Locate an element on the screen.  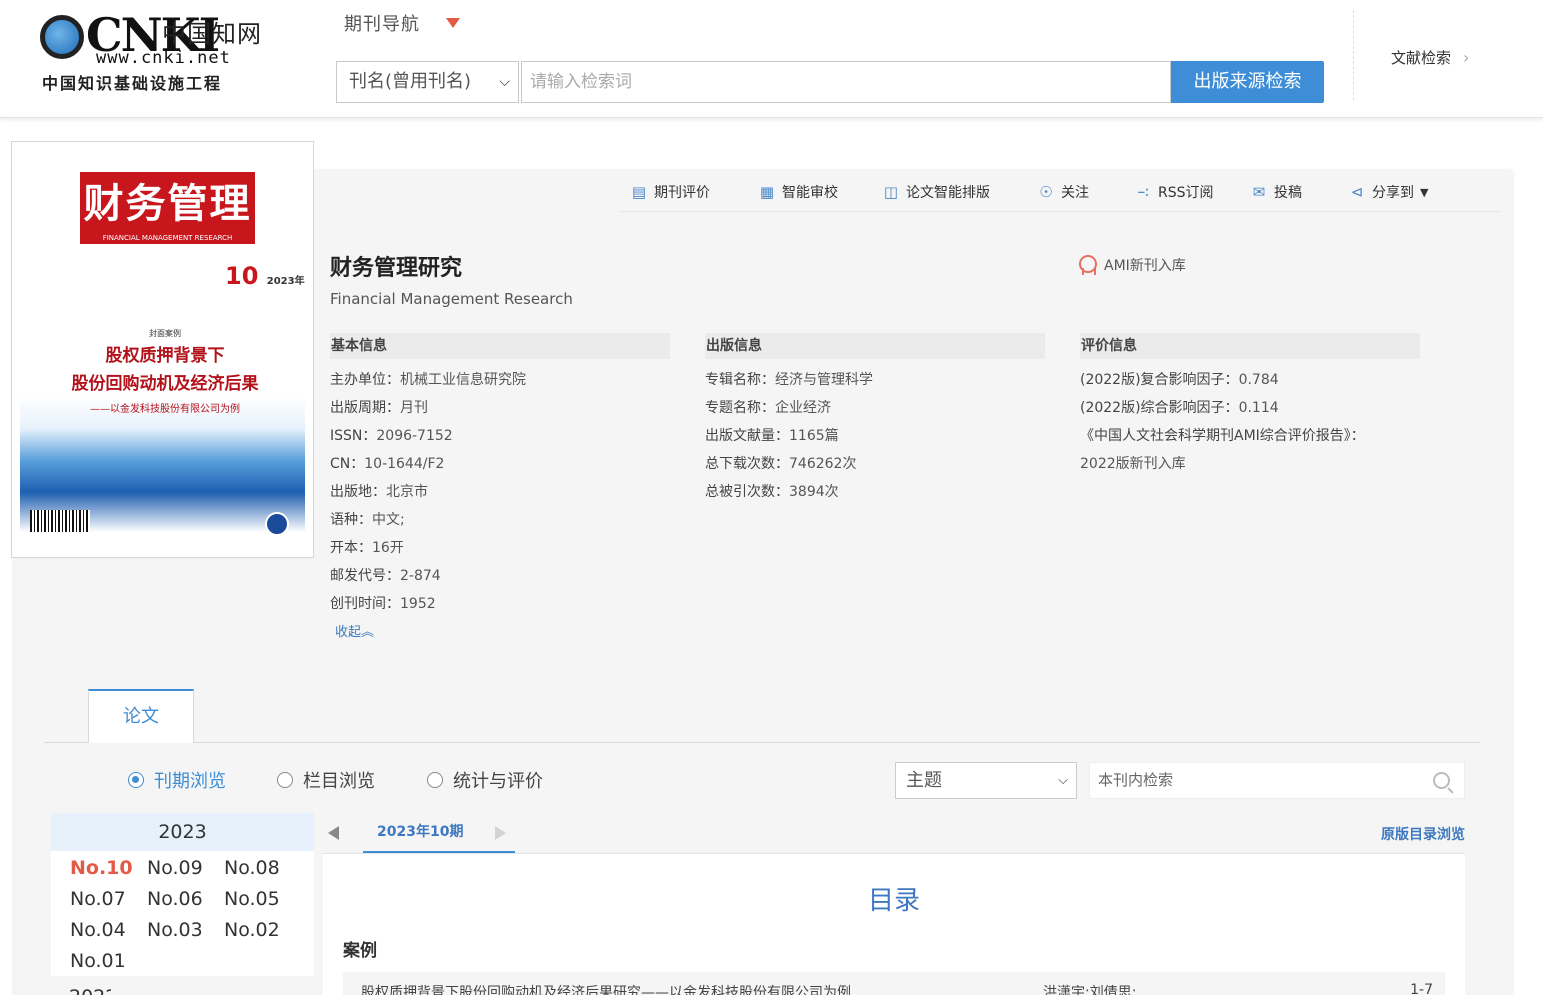
info-row: 创刊时间：1952 is located at coordinates (383, 604).